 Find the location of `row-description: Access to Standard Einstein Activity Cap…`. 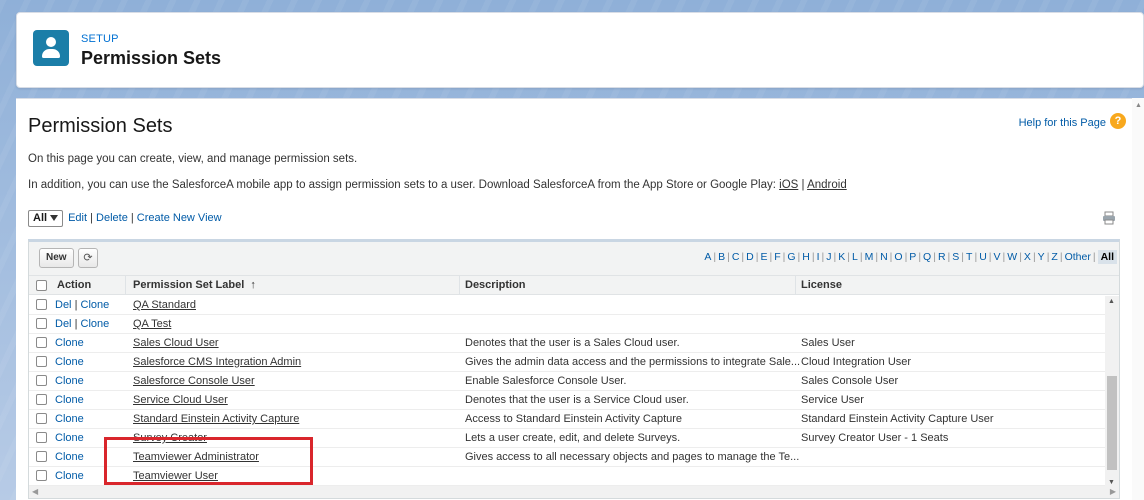

row-description: Access to Standard Einstein Activity Cap… is located at coordinates (574, 419).